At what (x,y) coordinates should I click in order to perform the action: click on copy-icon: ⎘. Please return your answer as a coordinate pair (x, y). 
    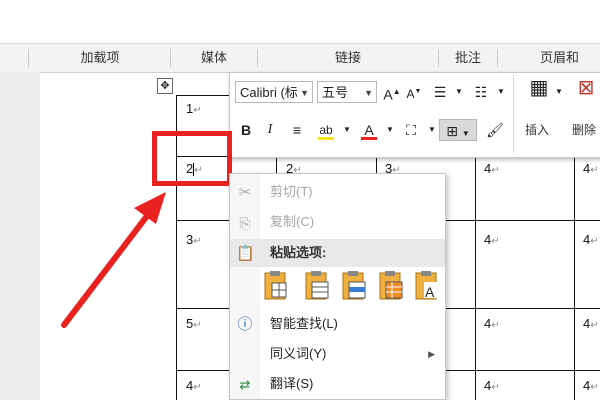
    Looking at the image, I should click on (245, 223).